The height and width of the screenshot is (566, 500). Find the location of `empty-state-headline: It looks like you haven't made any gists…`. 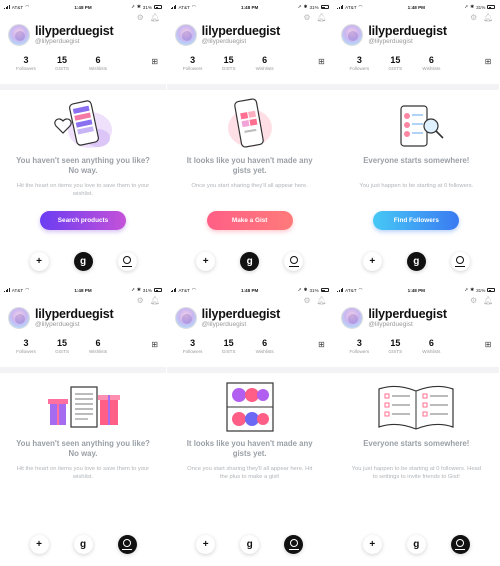

empty-state-headline: It looks like you haven't made any gists… is located at coordinates (249, 165).